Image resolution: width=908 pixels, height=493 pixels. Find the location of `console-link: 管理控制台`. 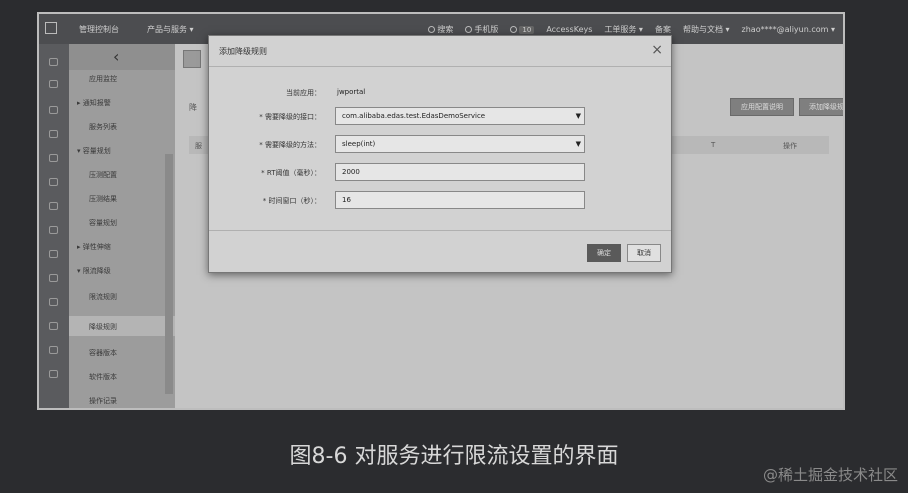

console-link: 管理控制台 is located at coordinates (99, 29).